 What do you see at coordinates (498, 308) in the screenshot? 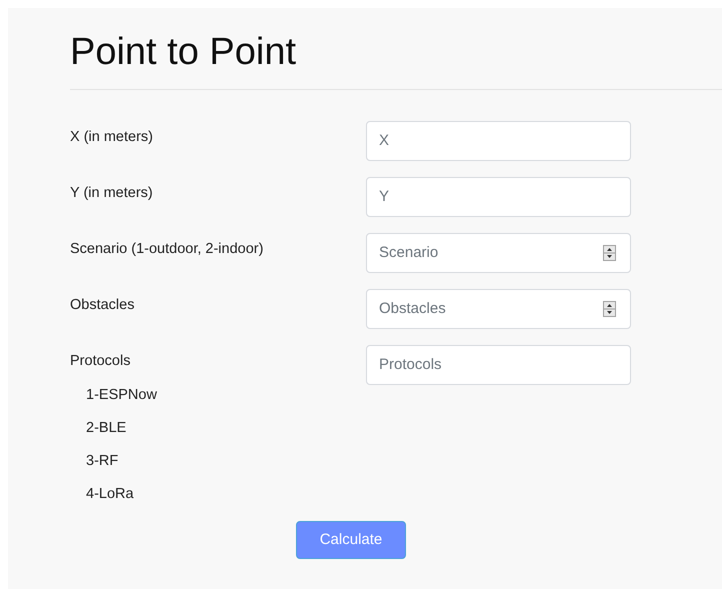
I see `number-field: Obstacles` at bounding box center [498, 308].